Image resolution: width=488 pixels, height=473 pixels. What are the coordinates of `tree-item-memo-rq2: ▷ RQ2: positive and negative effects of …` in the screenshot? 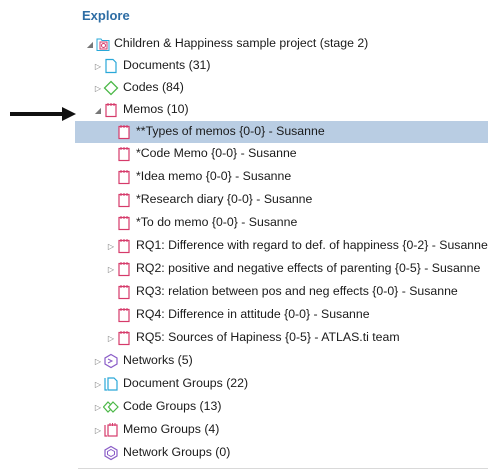 It's located at (244, 269).